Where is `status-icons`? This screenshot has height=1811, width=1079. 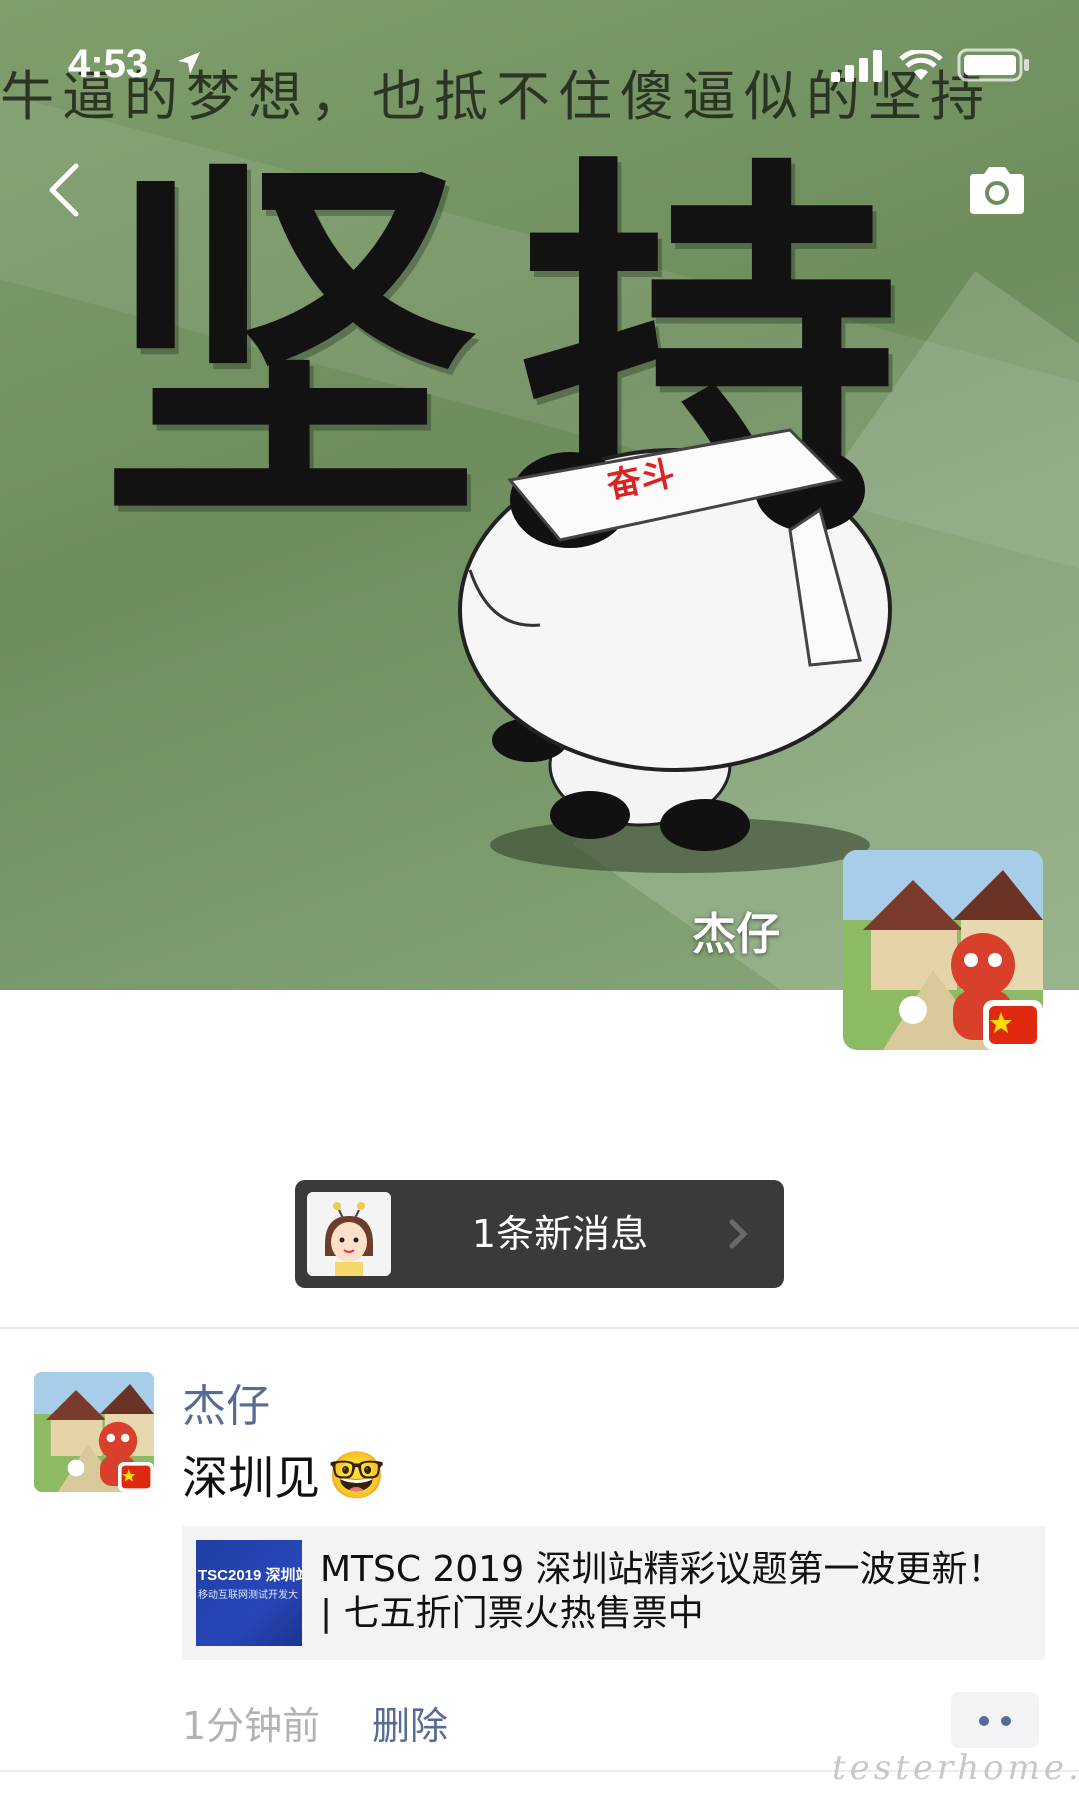 status-icons is located at coordinates (931, 65).